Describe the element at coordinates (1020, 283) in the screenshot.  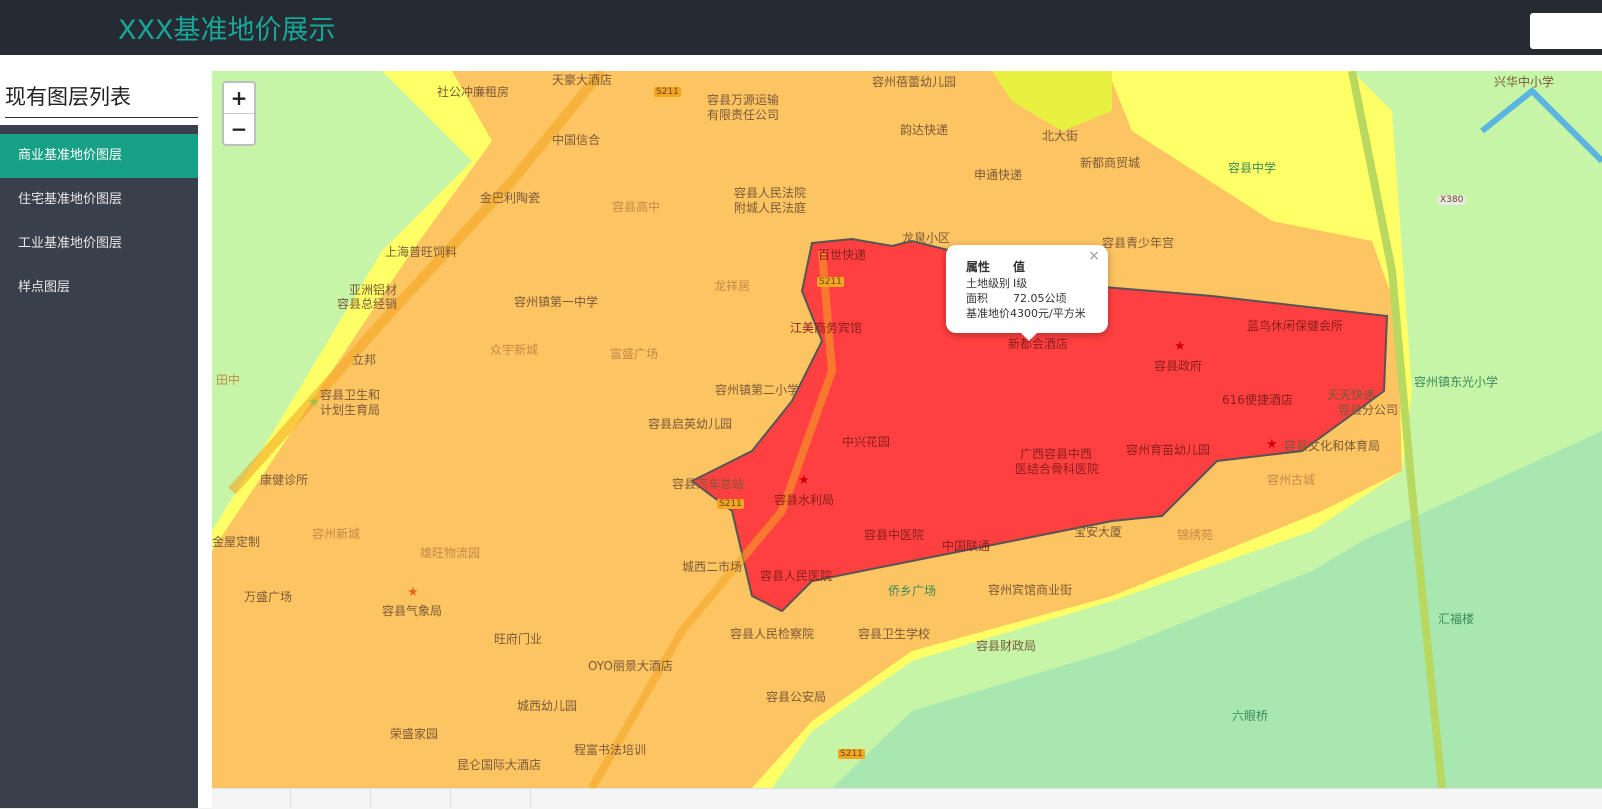
I see `popup-value: Ⅰ级` at that location.